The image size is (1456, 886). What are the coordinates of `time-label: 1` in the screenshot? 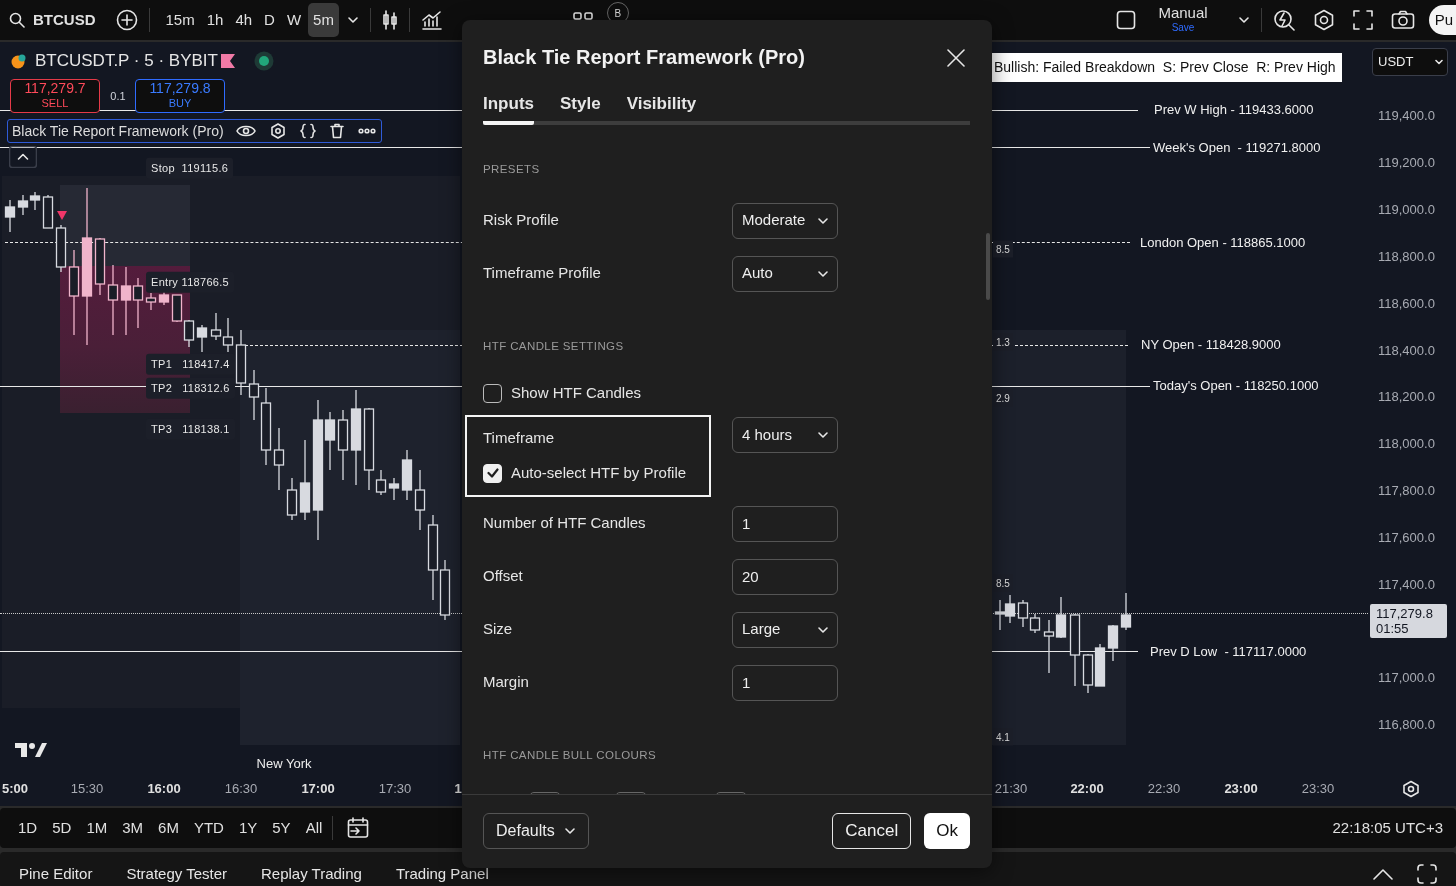 It's located at (458, 789).